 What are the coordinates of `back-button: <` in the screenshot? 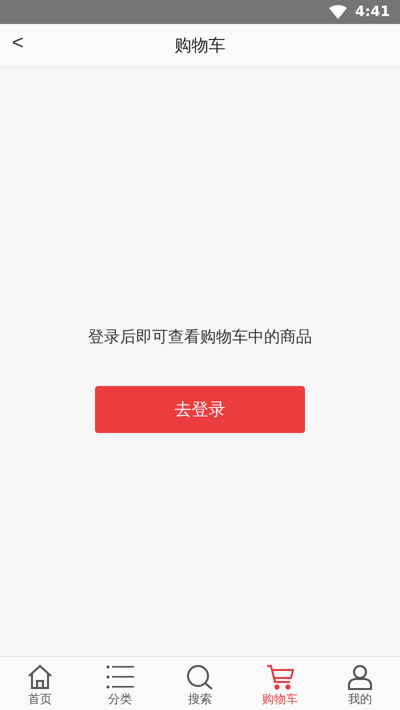 It's located at (18, 43).